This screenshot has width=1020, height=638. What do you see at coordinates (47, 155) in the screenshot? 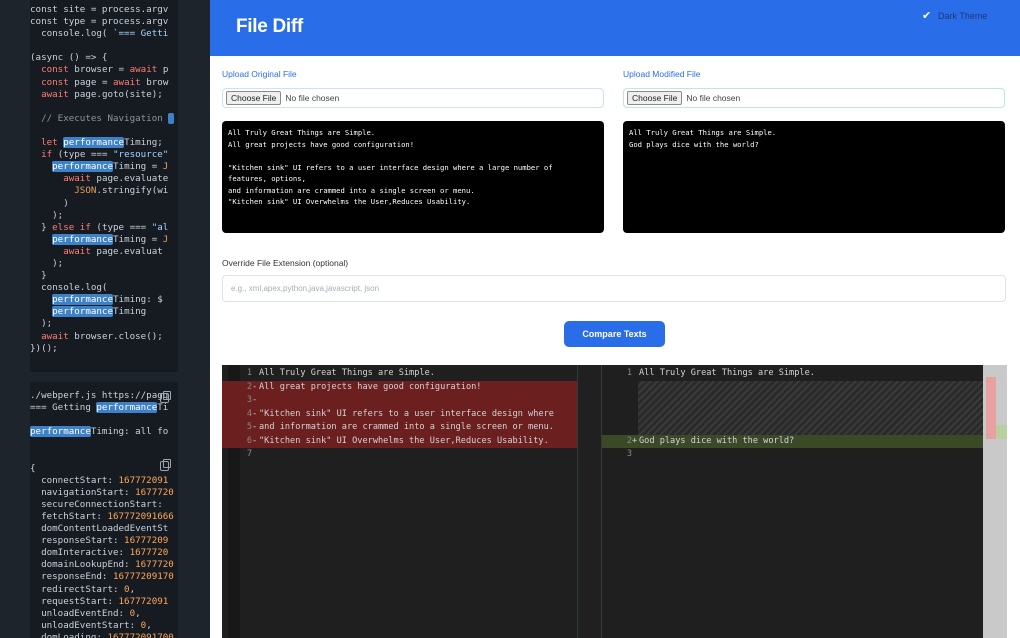
I see `code-token: if` at bounding box center [47, 155].